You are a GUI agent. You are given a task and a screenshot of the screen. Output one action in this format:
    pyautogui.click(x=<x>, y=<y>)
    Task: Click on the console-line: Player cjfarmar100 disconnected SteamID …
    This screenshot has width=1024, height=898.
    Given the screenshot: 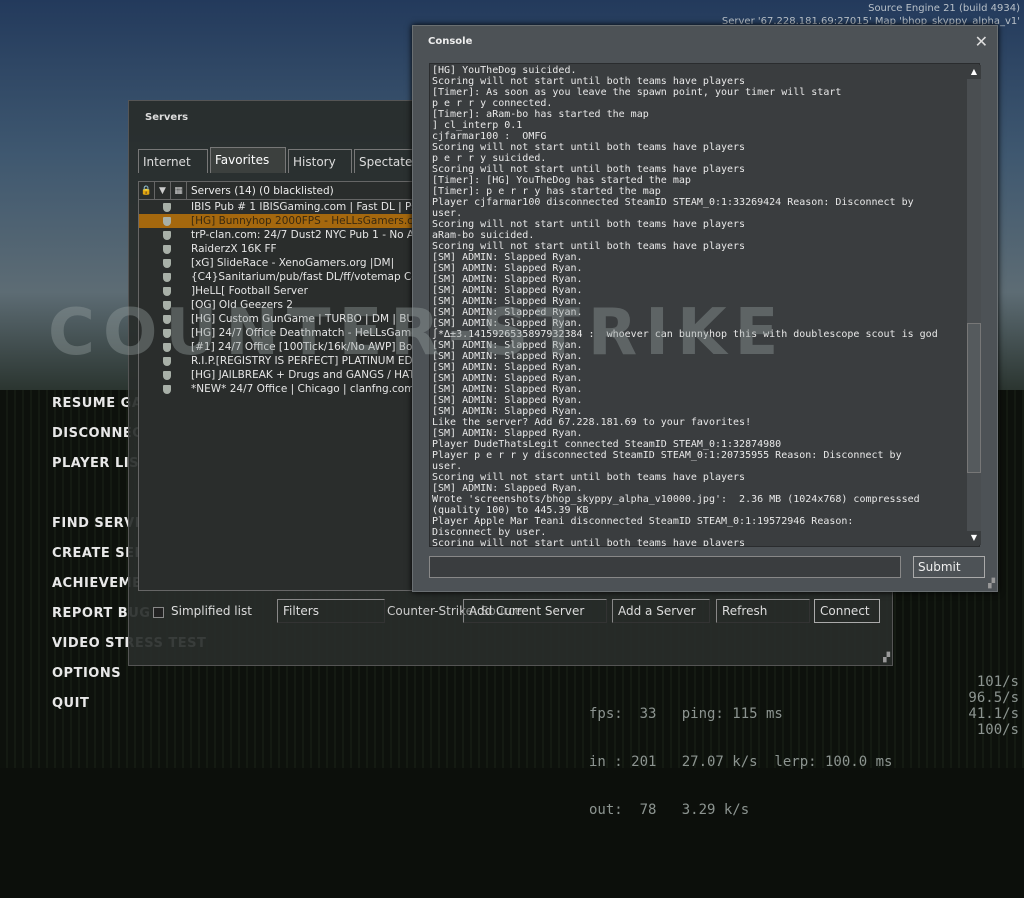 What is the action you would take?
    pyautogui.click(x=673, y=202)
    